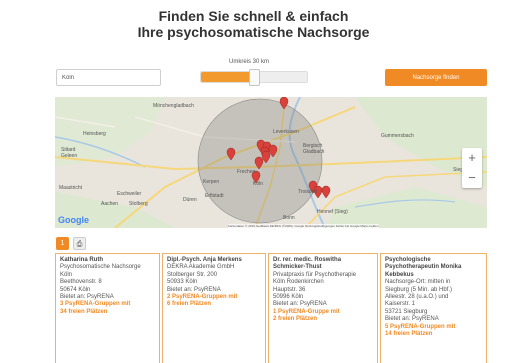 The image size is (507, 363). I want to click on card-groups: 6 freien Plätzen, so click(214, 304).